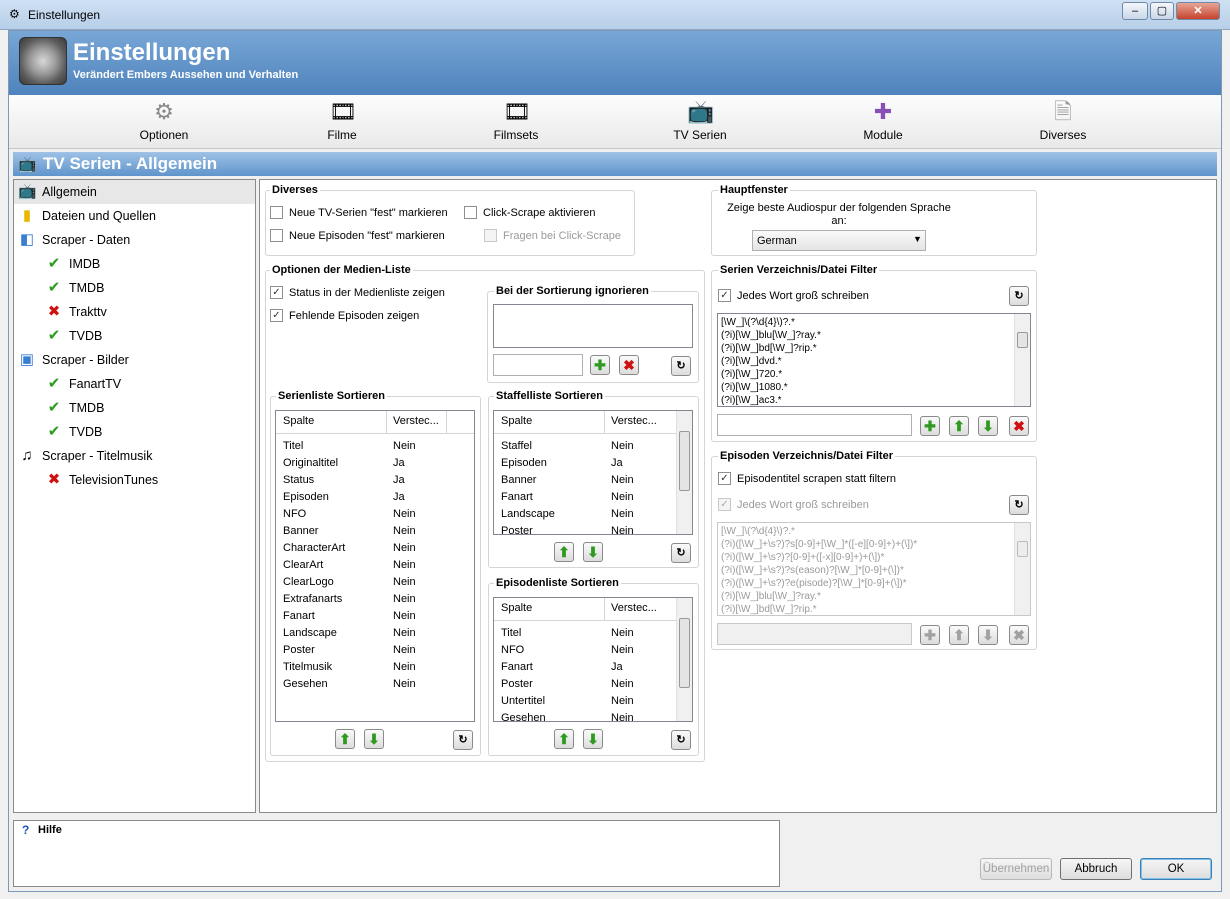  Describe the element at coordinates (134, 192) in the screenshot. I see `sidebar-item-allgemein: 📺 Allgemein` at that location.